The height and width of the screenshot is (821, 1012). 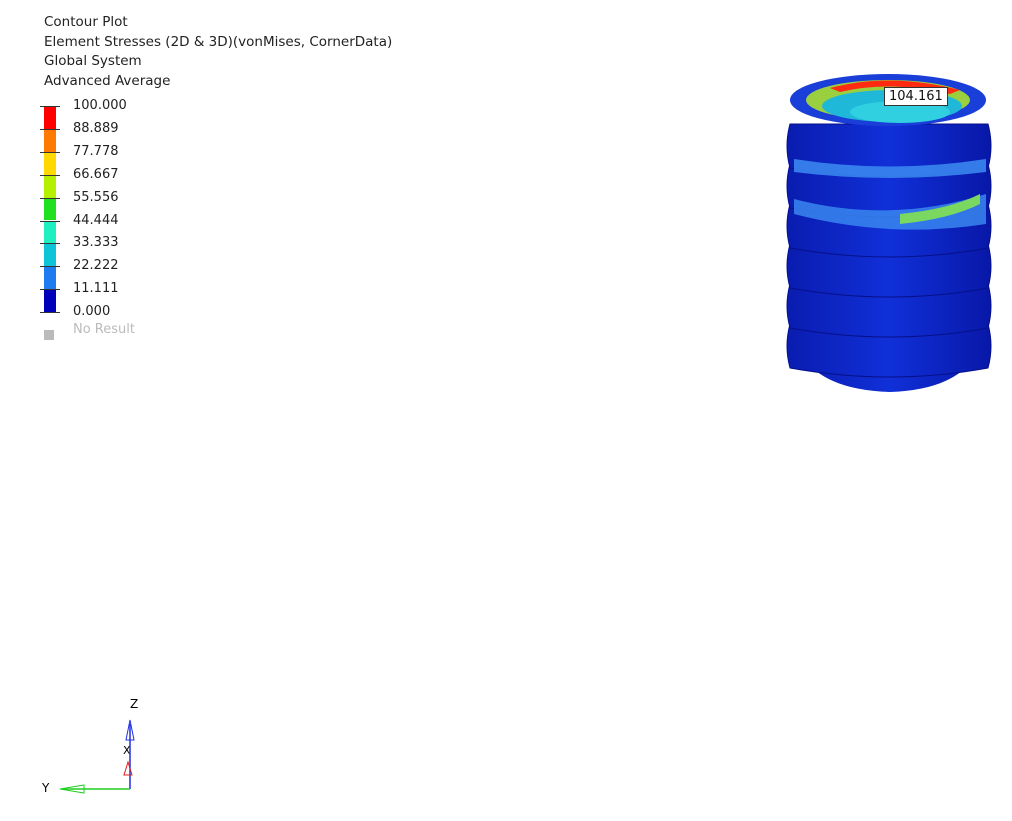 What do you see at coordinates (916, 96) in the screenshot?
I see `max-value-probe-label: 104.161` at bounding box center [916, 96].